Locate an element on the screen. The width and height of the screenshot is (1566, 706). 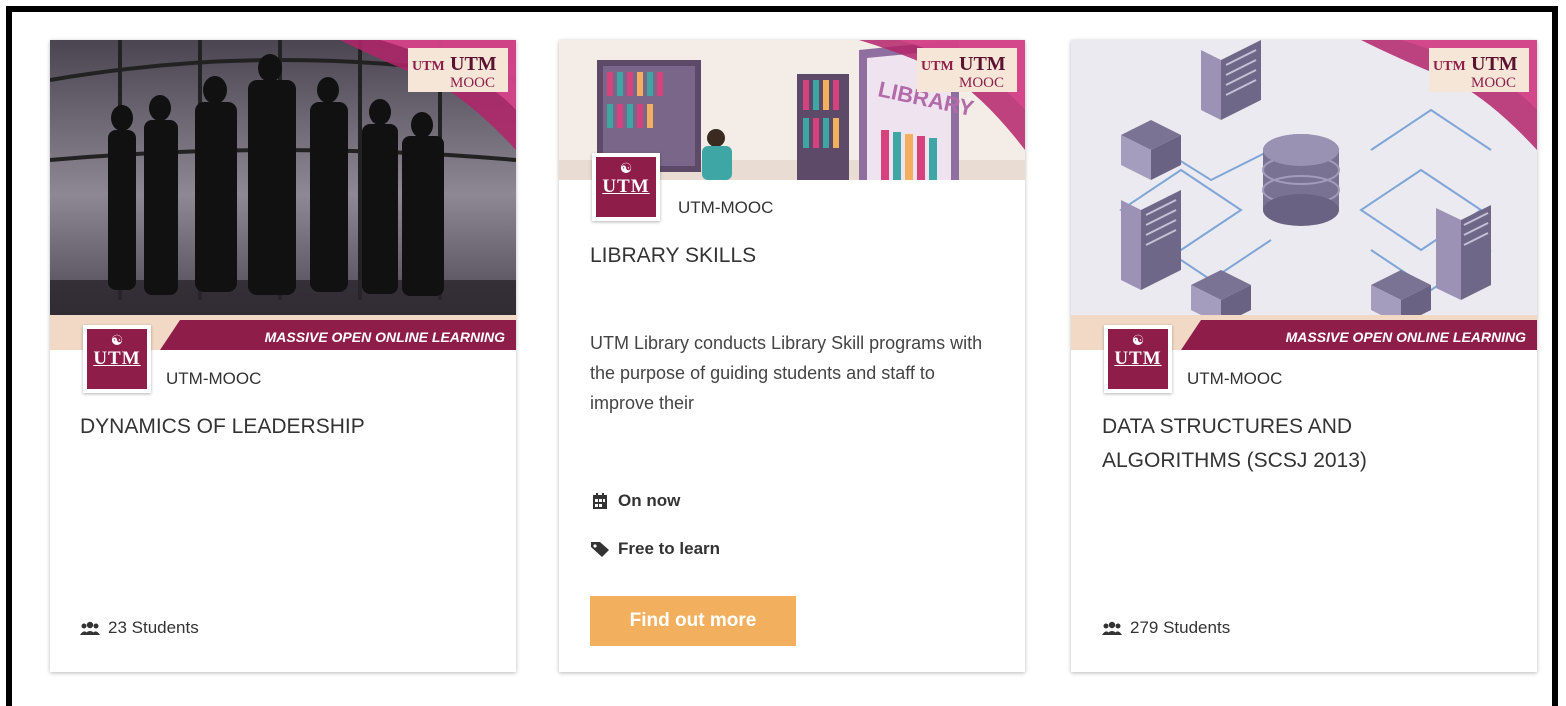
students-label: 279 Students is located at coordinates (1180, 627).